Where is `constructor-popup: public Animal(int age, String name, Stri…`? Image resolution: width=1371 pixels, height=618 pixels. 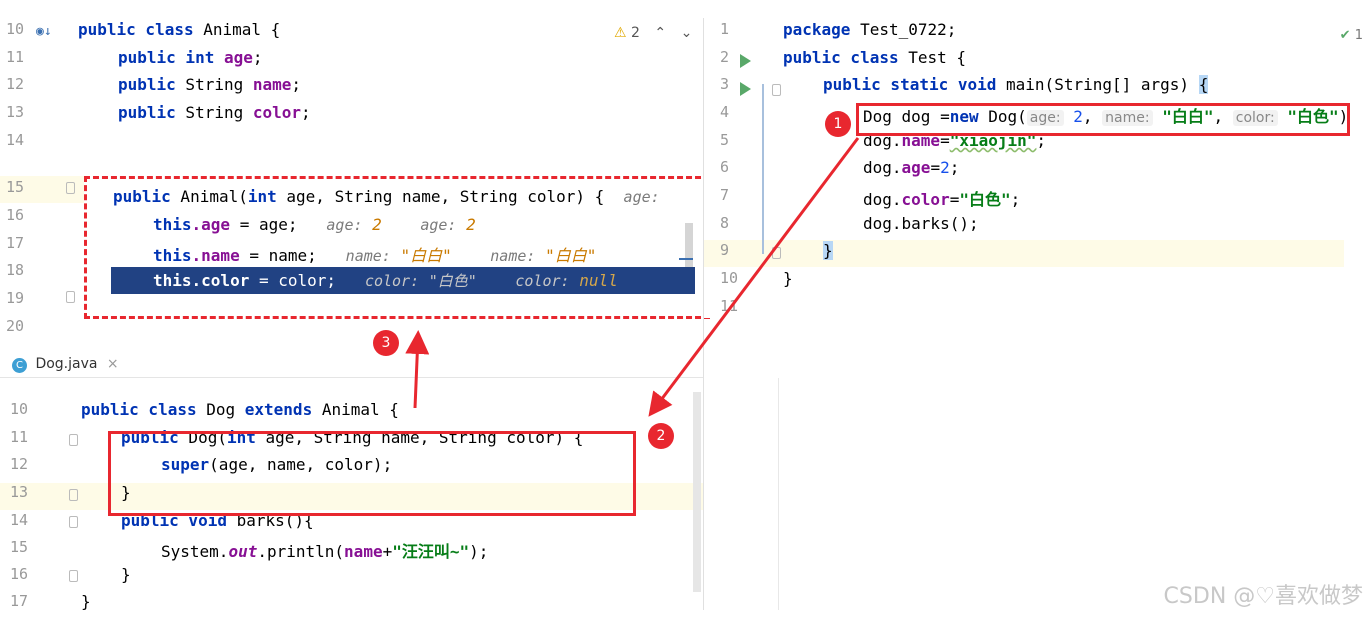
constructor-popup: public Animal(int age, String name, Stri… is located at coordinates (397, 247).